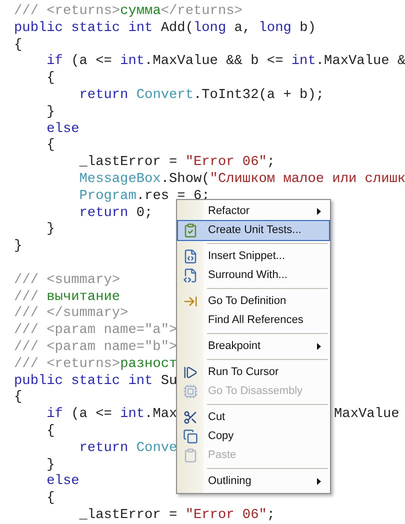  Describe the element at coordinates (190, 455) in the screenshot. I see `clipboard-icon` at that location.